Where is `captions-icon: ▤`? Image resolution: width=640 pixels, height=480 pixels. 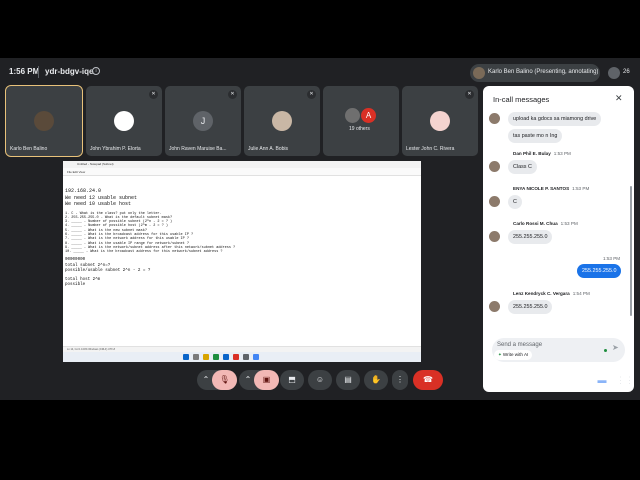
captions-icon: ▤ is located at coordinates (348, 379).